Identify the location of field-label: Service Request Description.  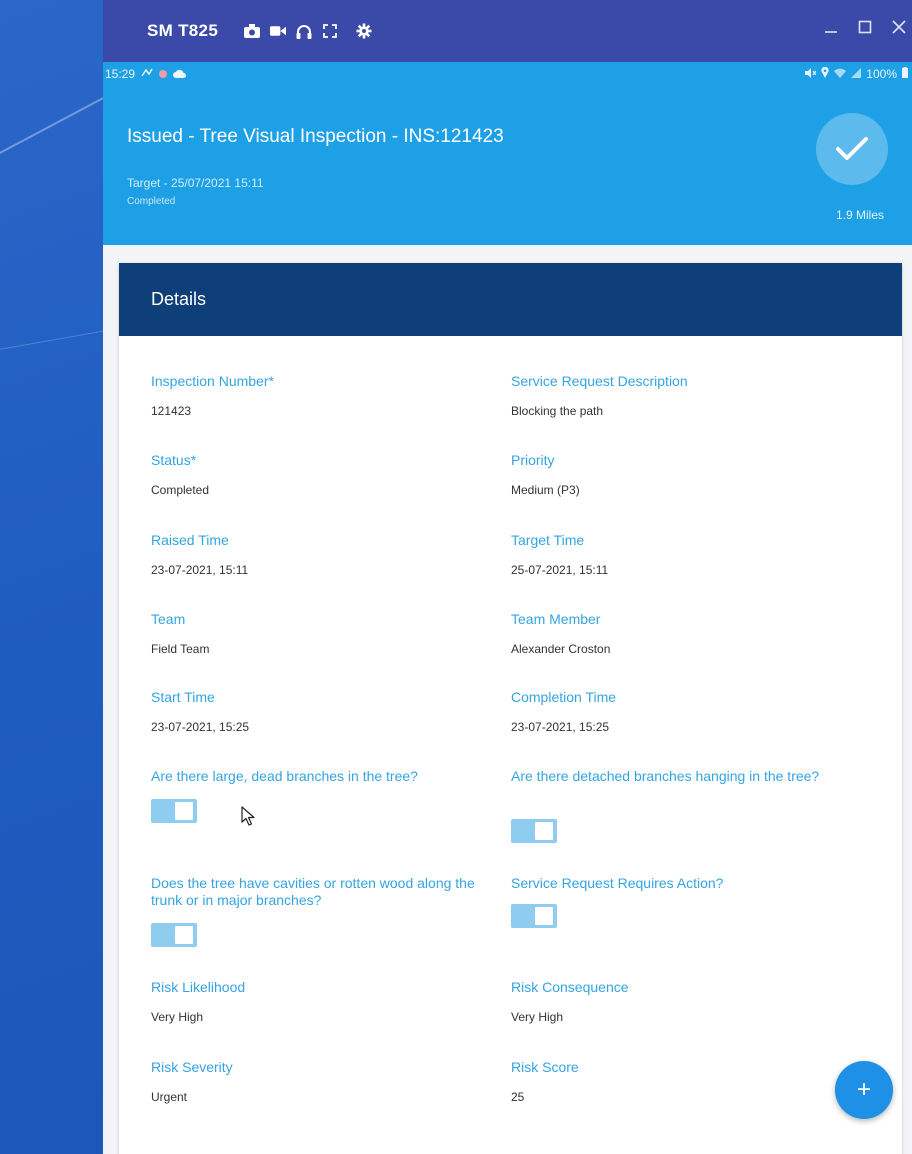
(599, 381).